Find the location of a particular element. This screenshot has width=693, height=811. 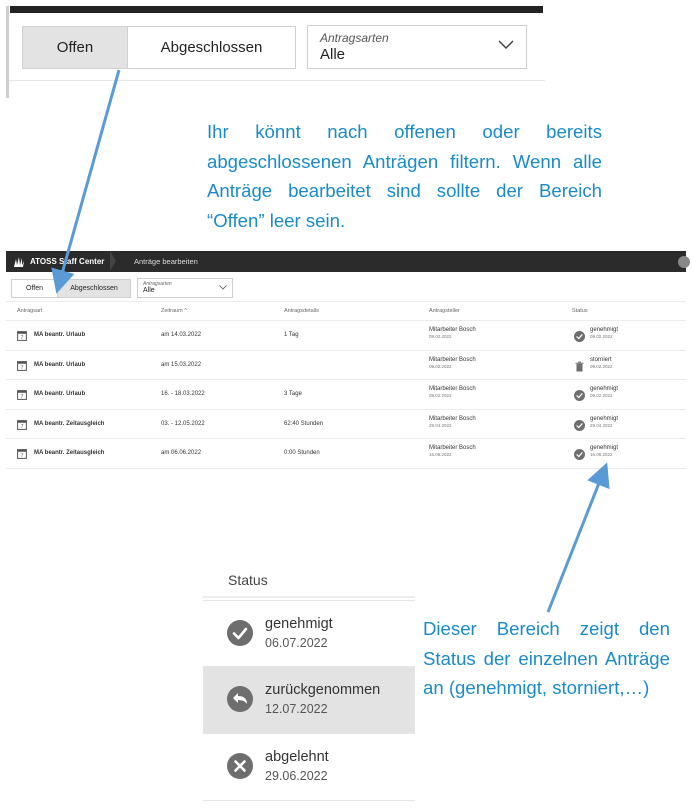

trash-icon is located at coordinates (579, 366).